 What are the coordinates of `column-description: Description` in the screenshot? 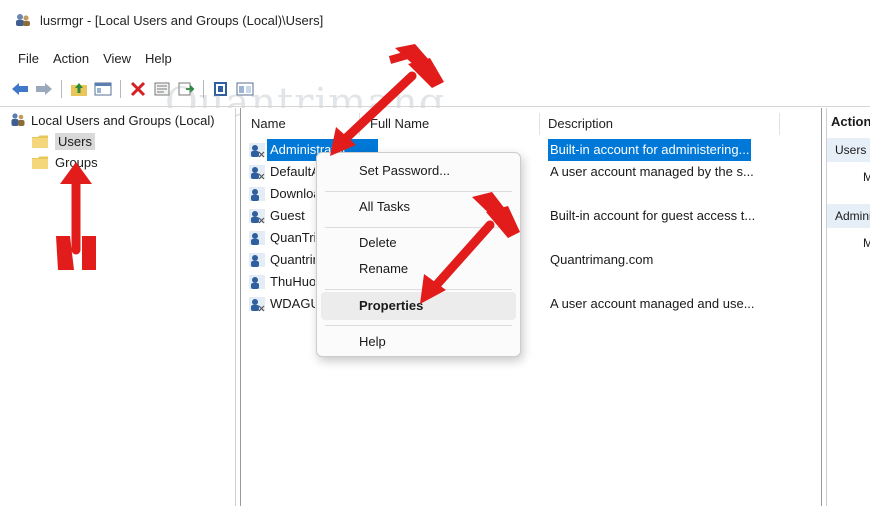 It's located at (660, 124).